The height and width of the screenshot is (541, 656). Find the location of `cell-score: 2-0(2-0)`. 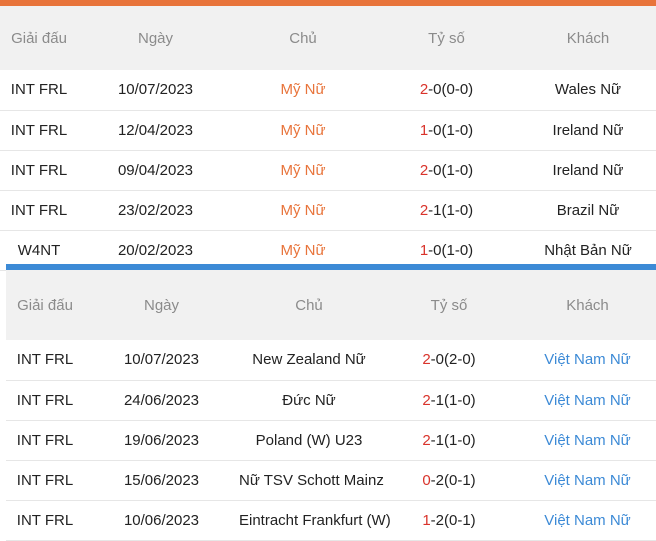

cell-score: 2-0(2-0) is located at coordinates (449, 360).